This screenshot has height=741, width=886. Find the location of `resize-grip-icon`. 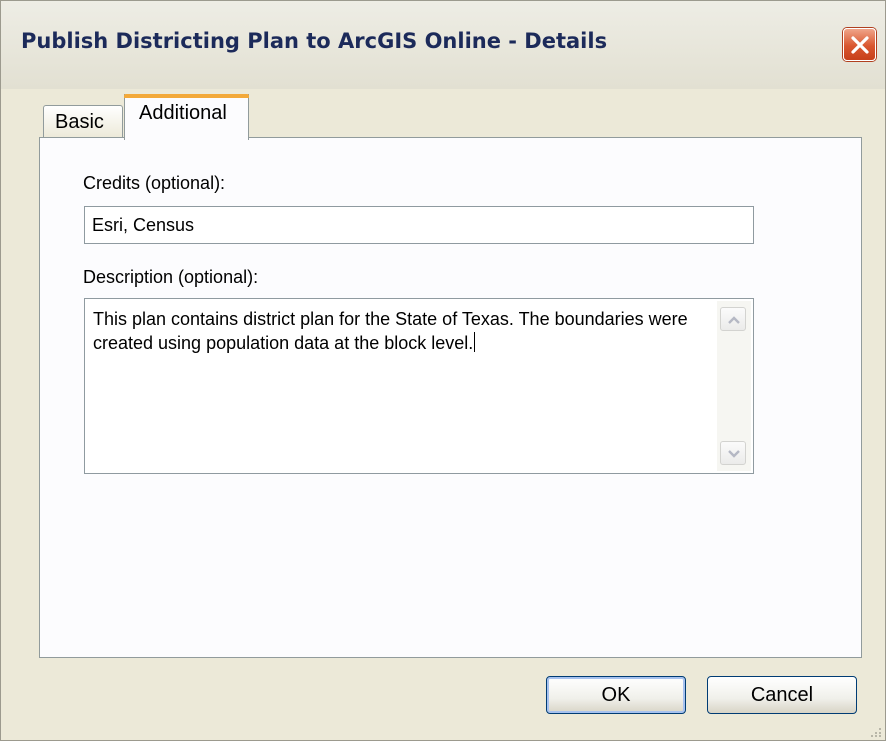

resize-grip-icon is located at coordinates (876, 732).